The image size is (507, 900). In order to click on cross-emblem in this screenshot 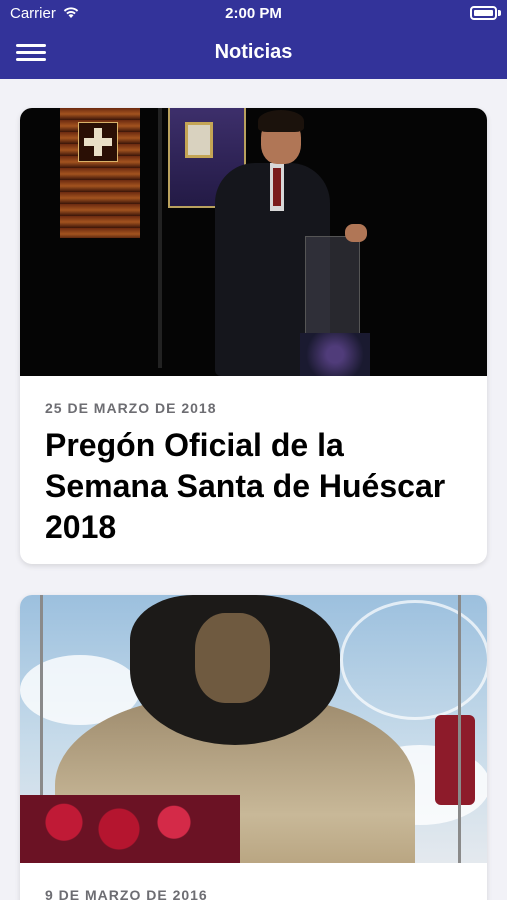, I will do `click(98, 142)`.